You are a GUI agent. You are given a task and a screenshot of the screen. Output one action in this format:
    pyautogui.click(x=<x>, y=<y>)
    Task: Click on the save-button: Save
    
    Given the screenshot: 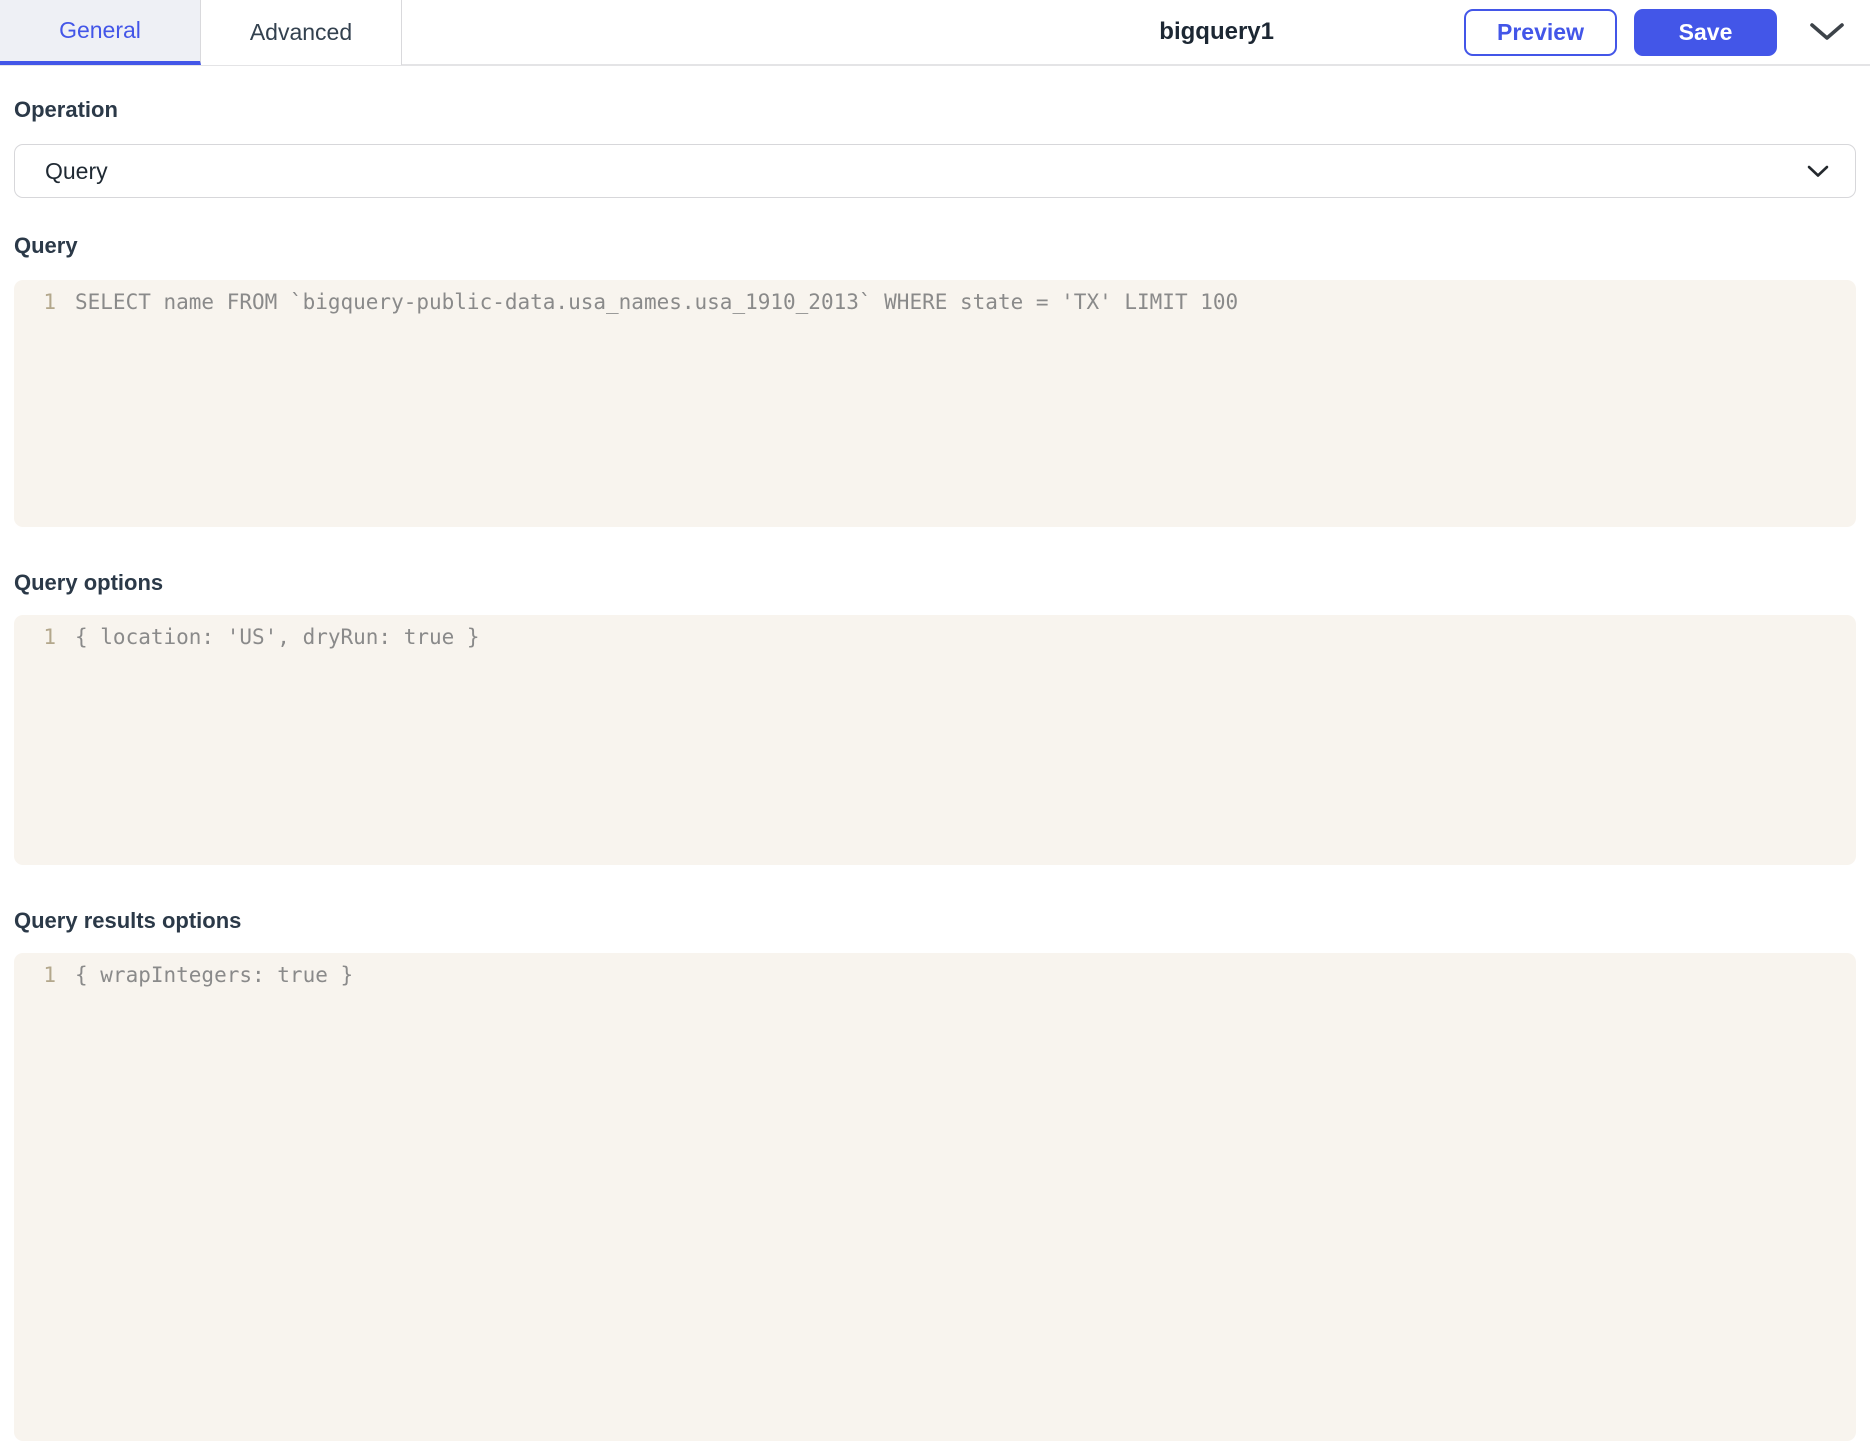 What is the action you would take?
    pyautogui.click(x=1705, y=32)
    